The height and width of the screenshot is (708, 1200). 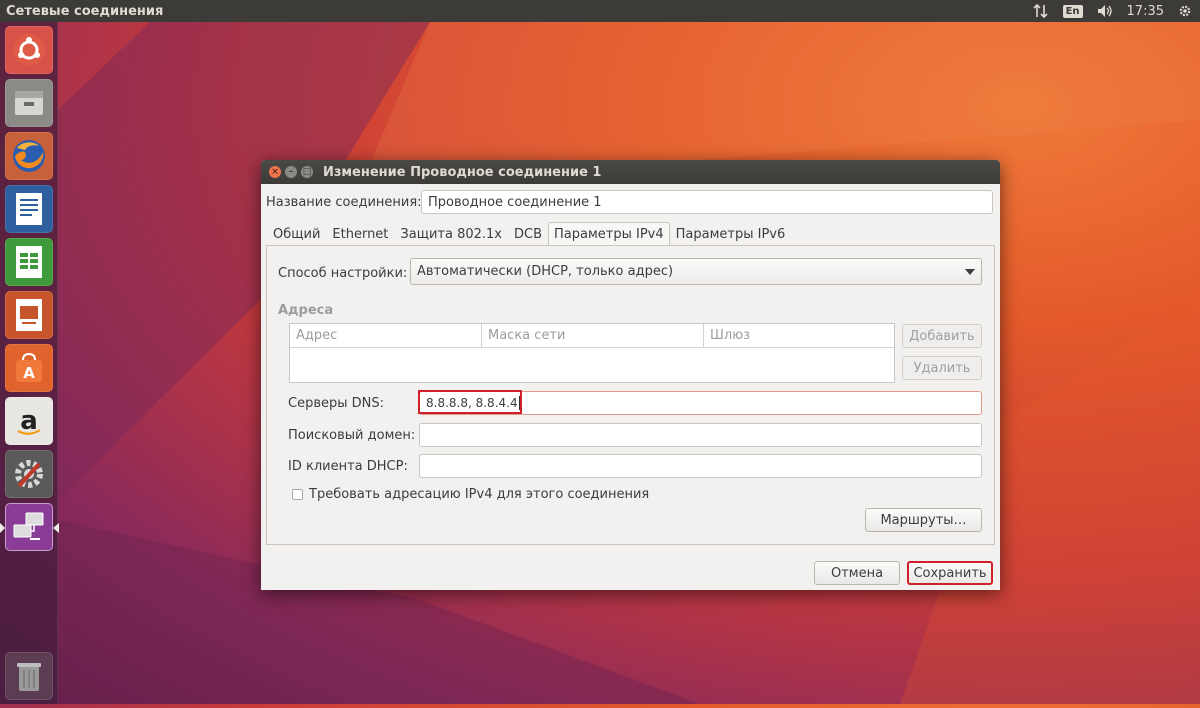 I want to click on save-button: Сохранить, so click(x=950, y=573).